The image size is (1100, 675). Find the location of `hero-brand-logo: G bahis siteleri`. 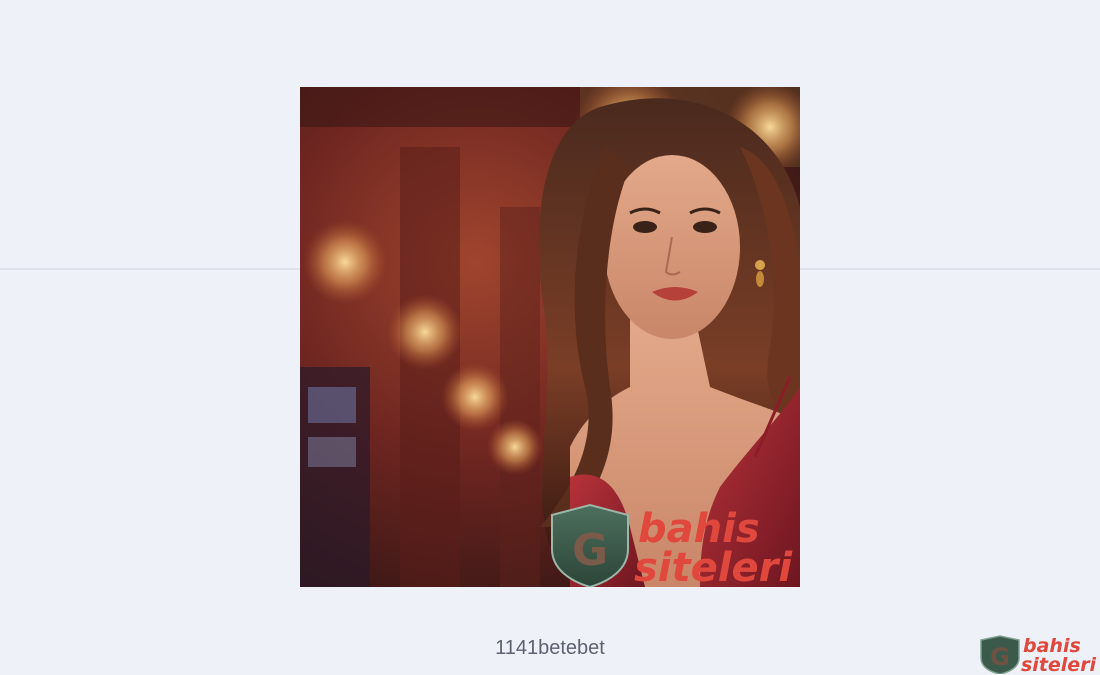

hero-brand-logo: G bahis siteleri is located at coordinates (672, 545).